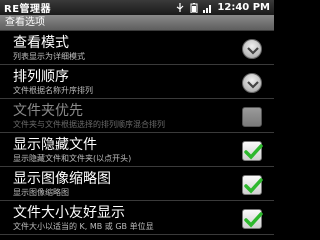 This screenshot has width=320, height=240. Describe the element at coordinates (41, 43) in the screenshot. I see `pref-title: 查看模式` at that location.